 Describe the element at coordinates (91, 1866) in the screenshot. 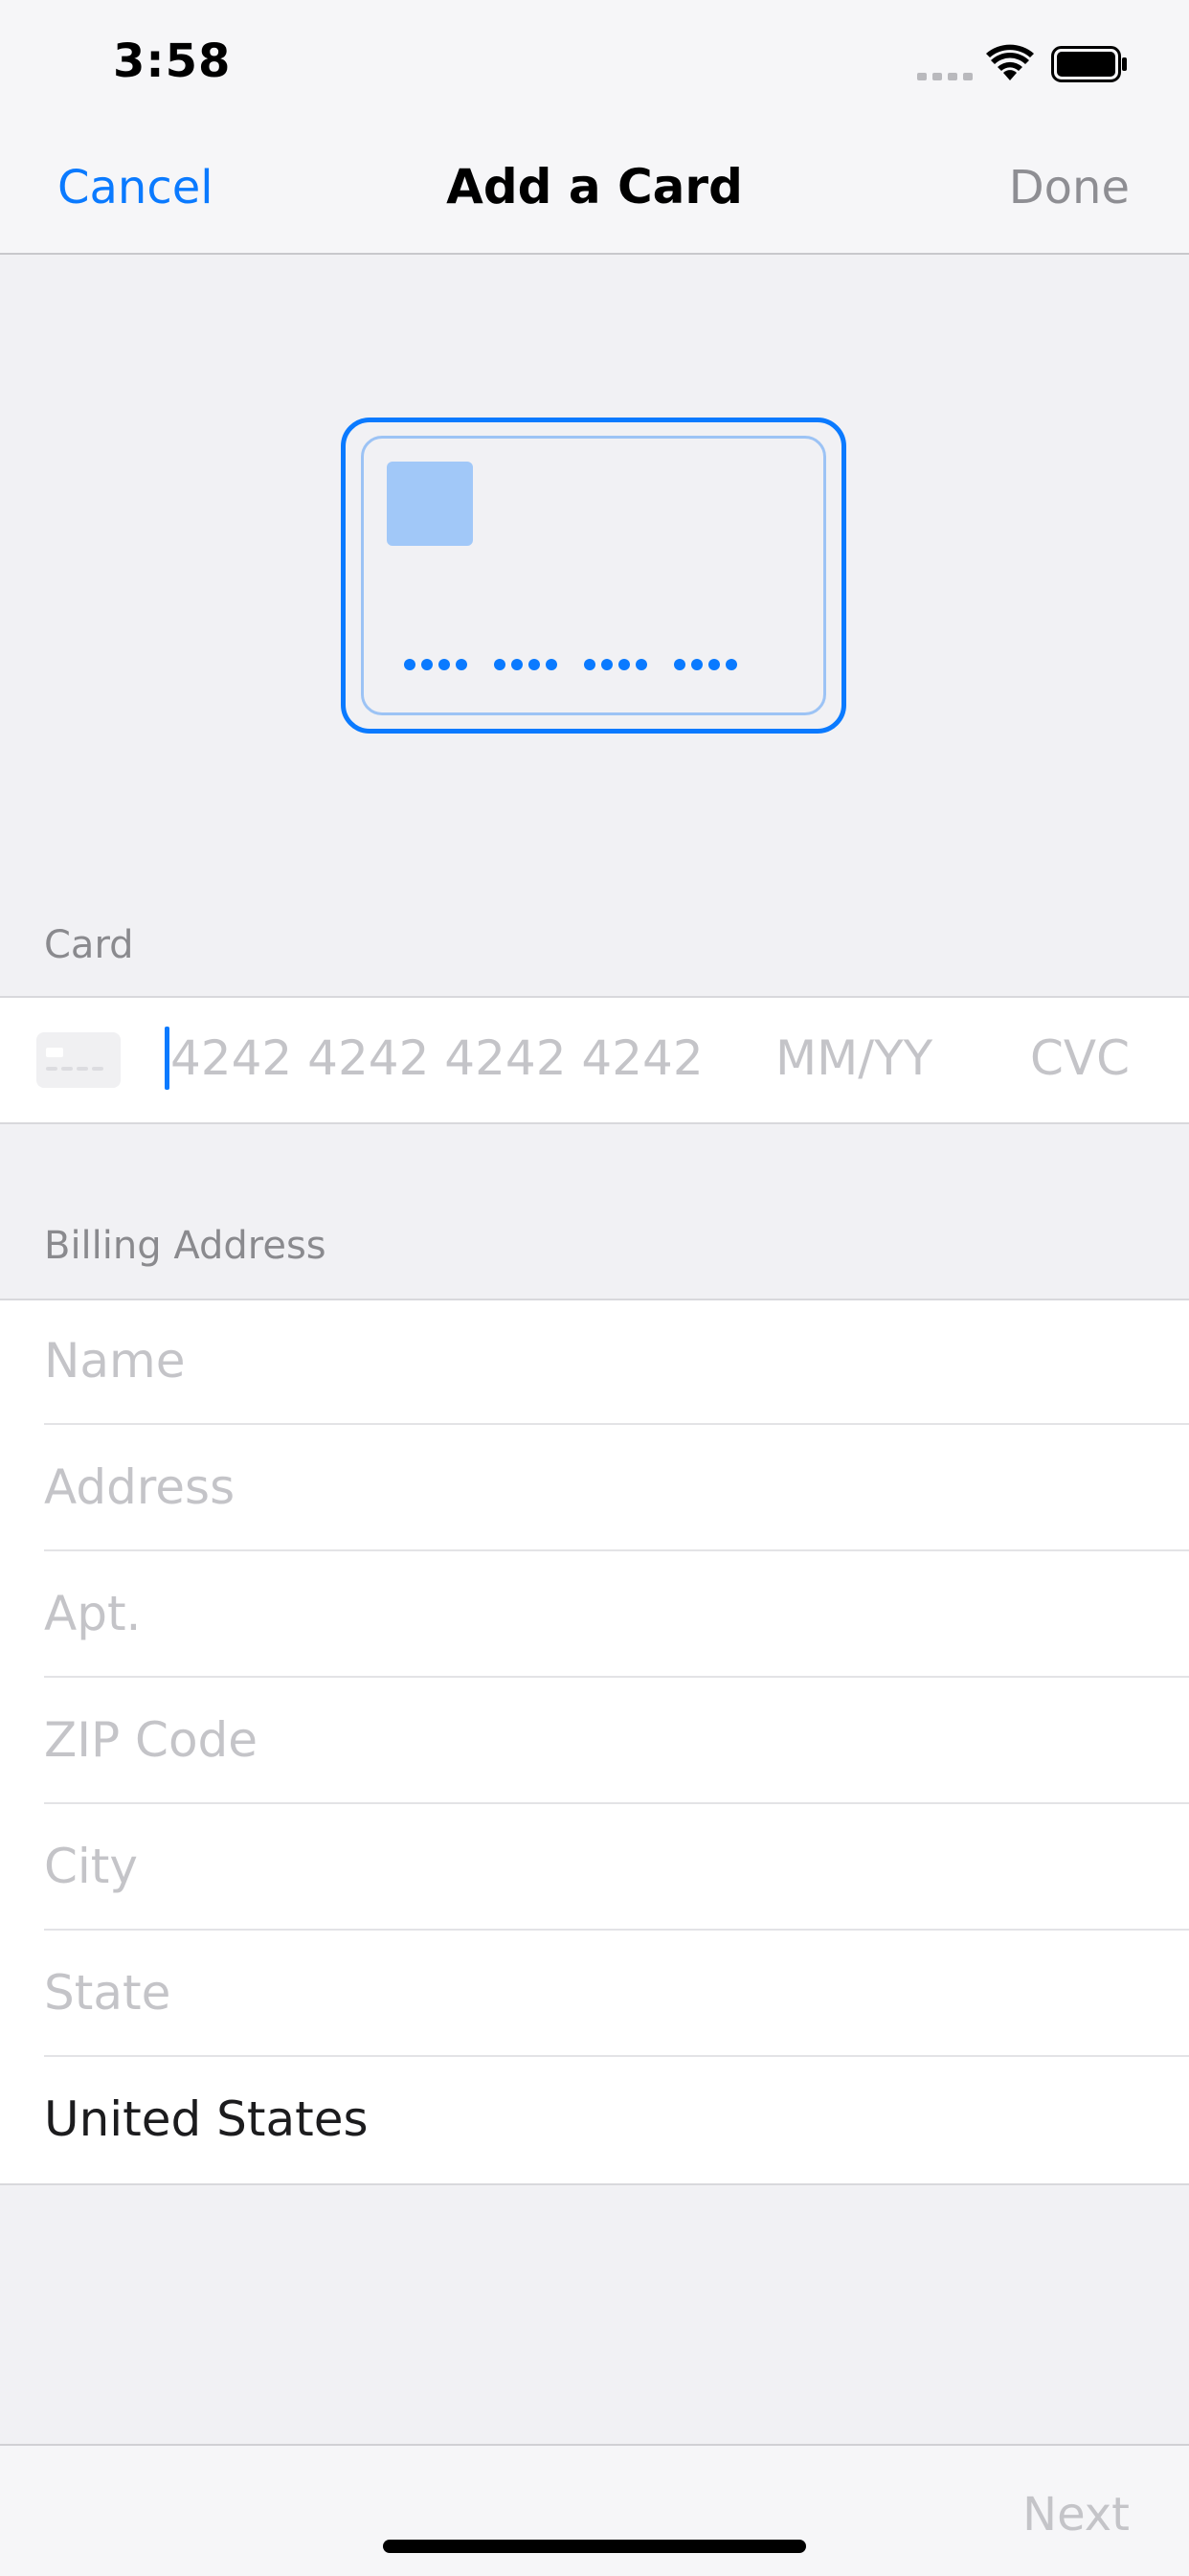

I see `city-field-placeholder: City` at that location.